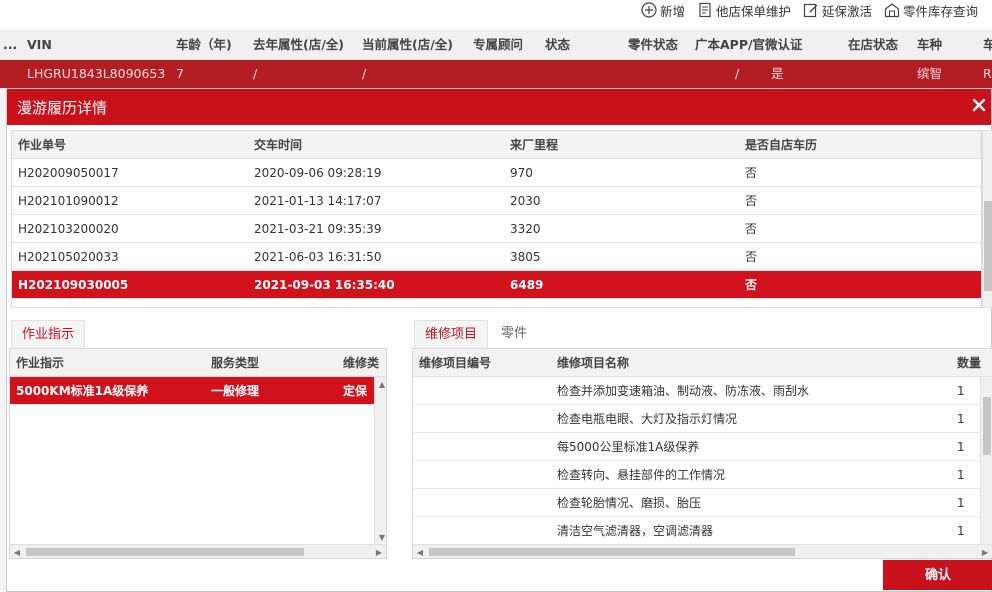 The image size is (992, 592). Describe the element at coordinates (702, 419) in the screenshot. I see `repair-row: 检查电瓶电眼、大灯及指示灯情况 1` at that location.